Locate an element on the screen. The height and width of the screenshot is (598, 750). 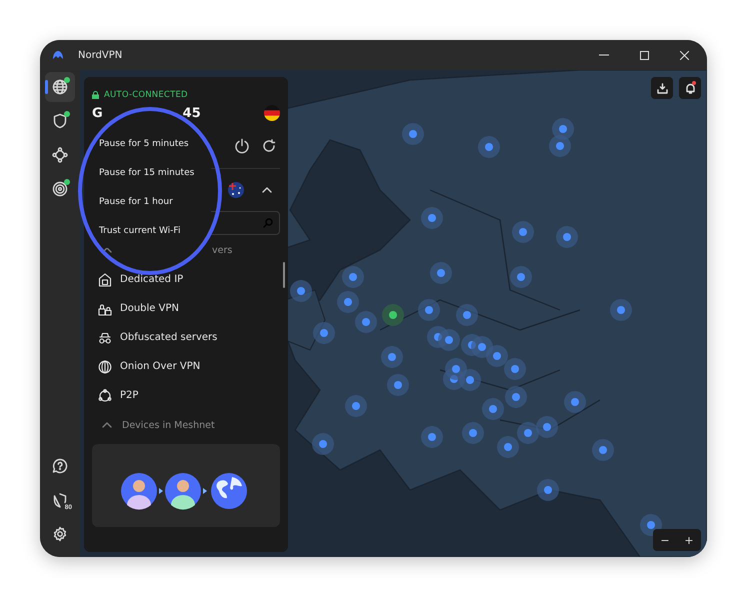
notifications-button is located at coordinates (690, 88).